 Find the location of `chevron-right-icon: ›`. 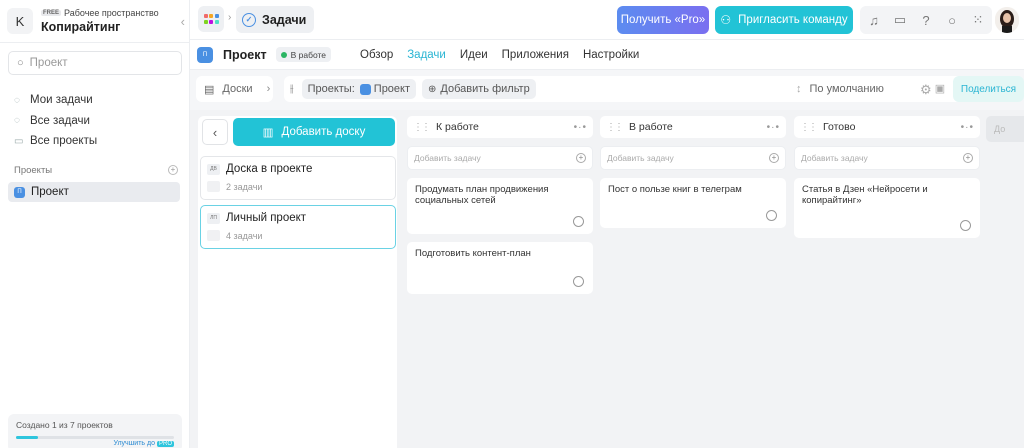

chevron-right-icon: › is located at coordinates (268, 89).